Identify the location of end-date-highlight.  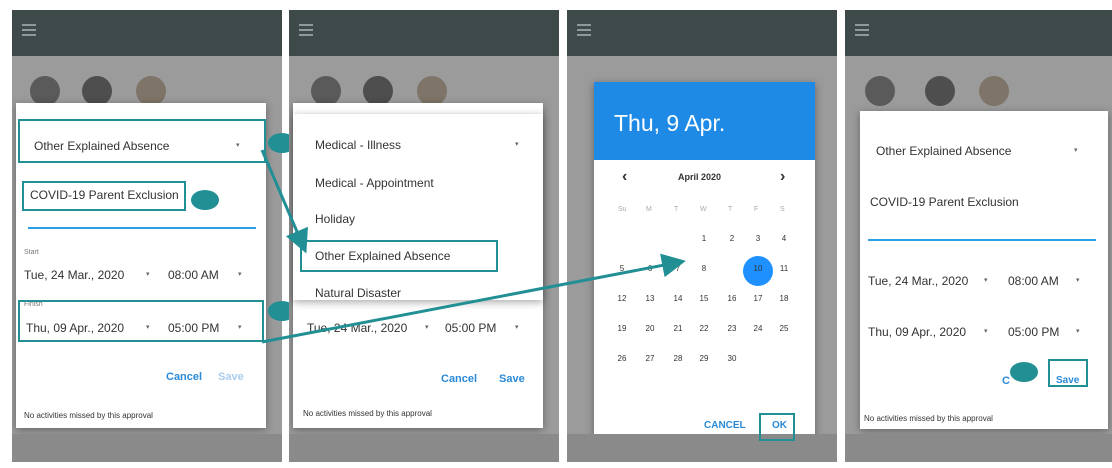
(141, 321).